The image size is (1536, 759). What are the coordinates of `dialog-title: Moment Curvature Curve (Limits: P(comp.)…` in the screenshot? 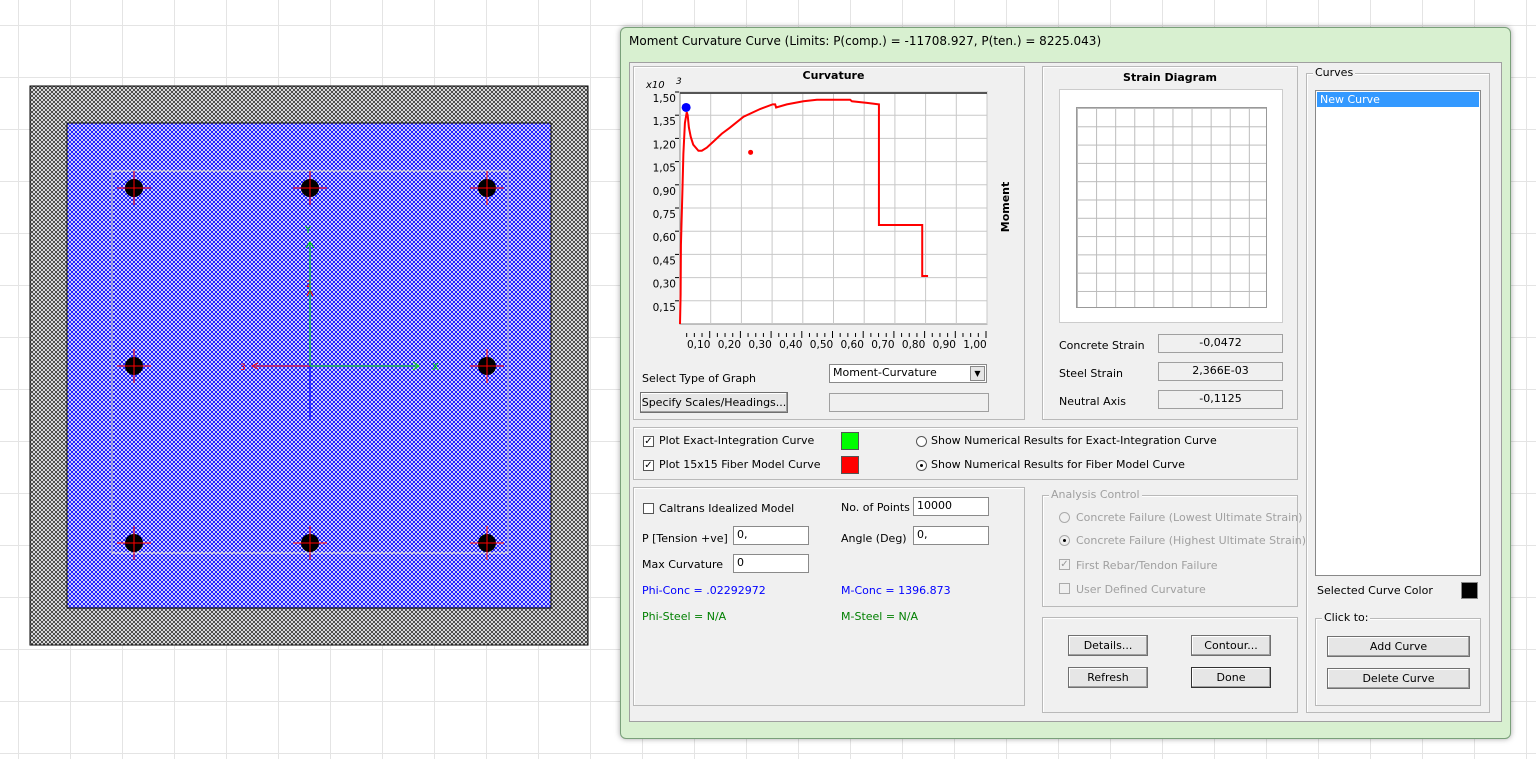 It's located at (865, 41).